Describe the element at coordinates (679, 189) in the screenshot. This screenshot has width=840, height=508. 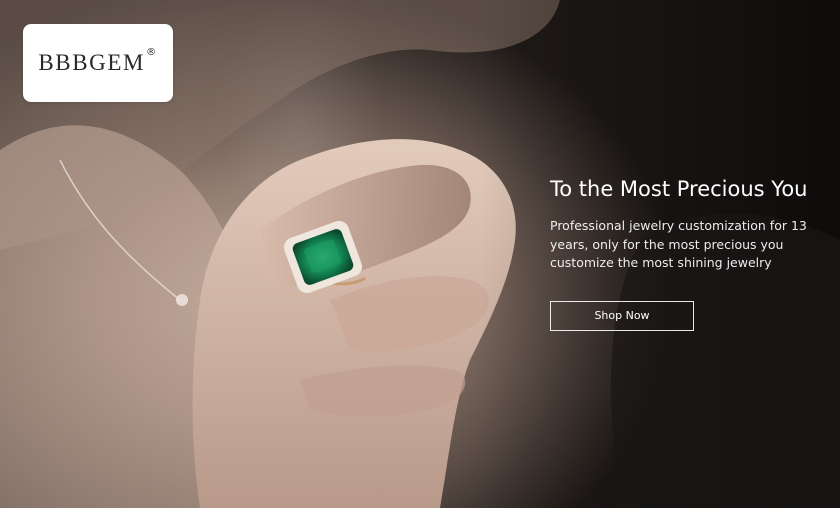
I see `hero-headline: To the Most Precious You` at that location.